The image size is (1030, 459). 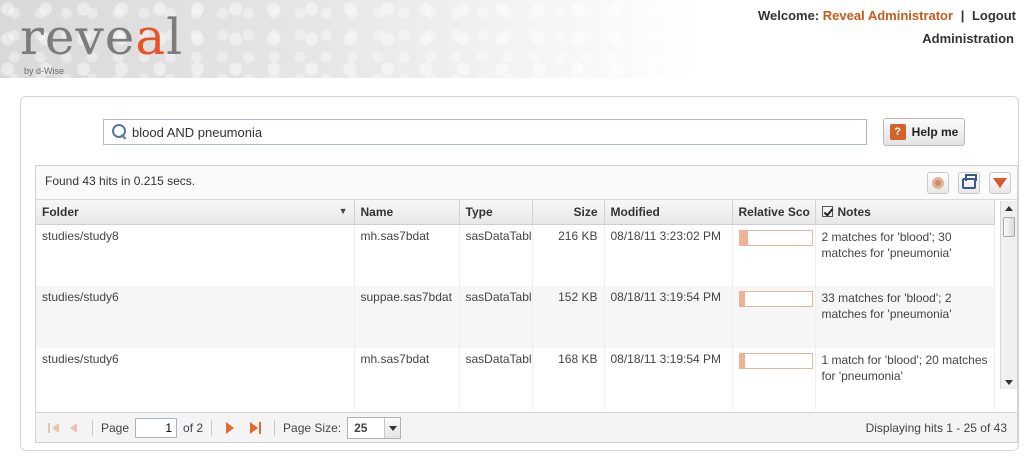 What do you see at coordinates (897, 132) in the screenshot?
I see `help-icon: ?` at bounding box center [897, 132].